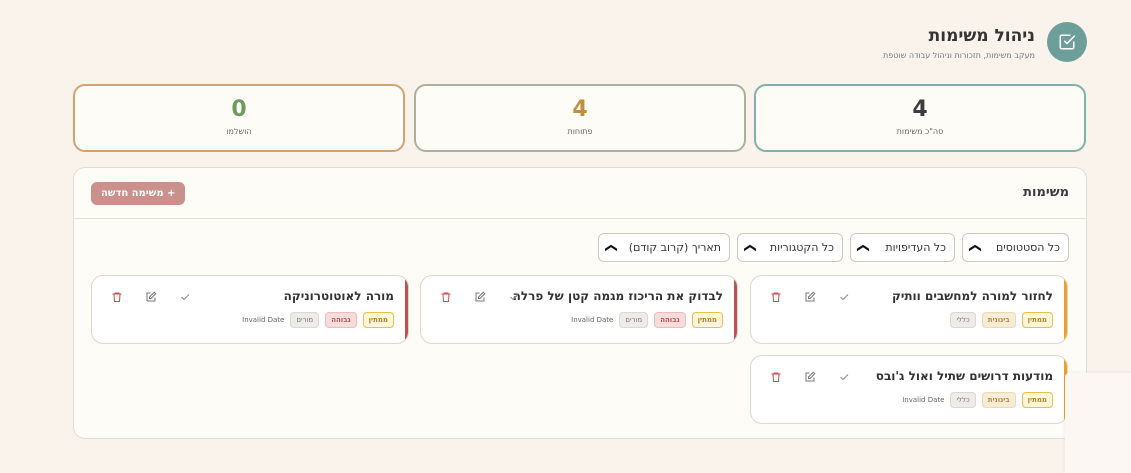 The width and height of the screenshot is (1131, 473). I want to click on status-filter-select: כל הסטטוסים ❯, so click(1015, 247).